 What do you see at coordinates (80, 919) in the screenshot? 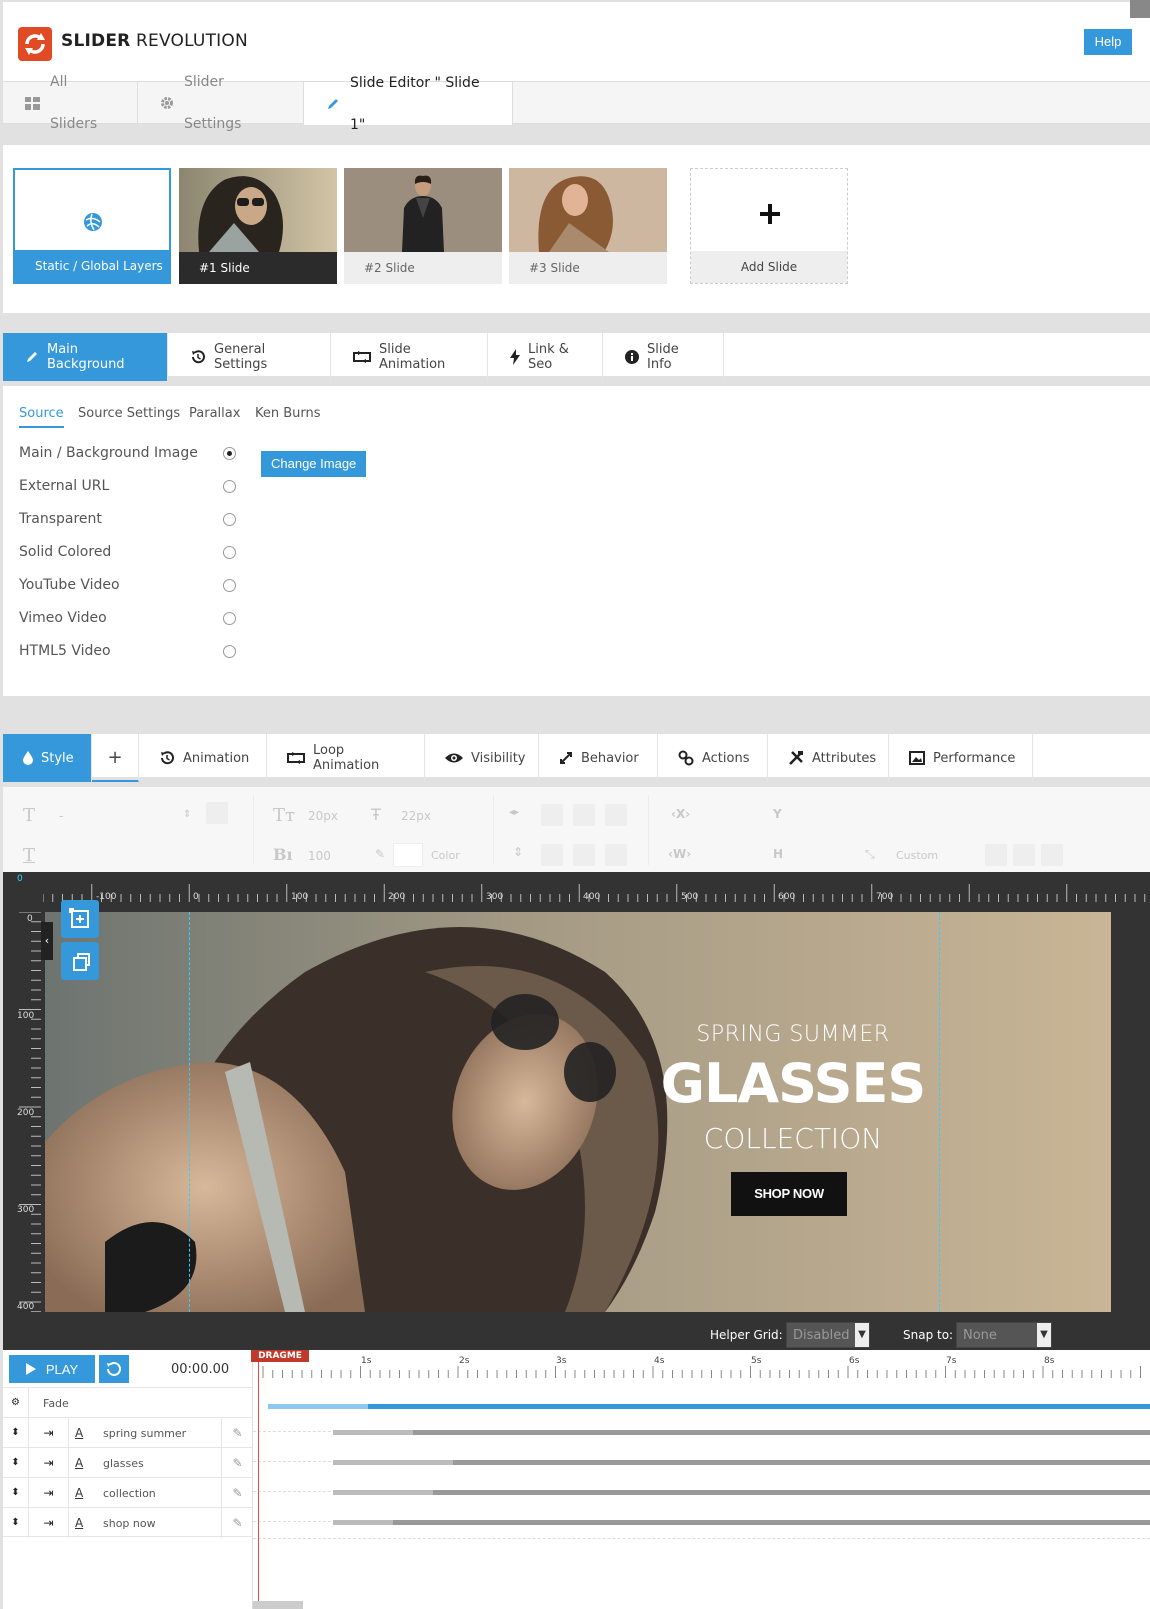
I see `add-layer-button` at bounding box center [80, 919].